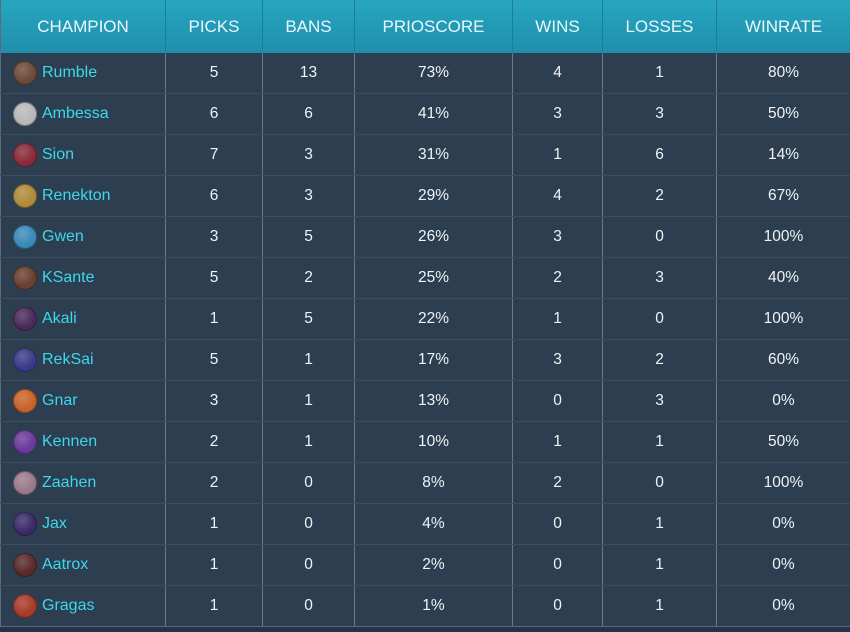 This screenshot has width=850, height=632. Describe the element at coordinates (214, 26) in the screenshot. I see `column-header-picks: PICKS` at that location.